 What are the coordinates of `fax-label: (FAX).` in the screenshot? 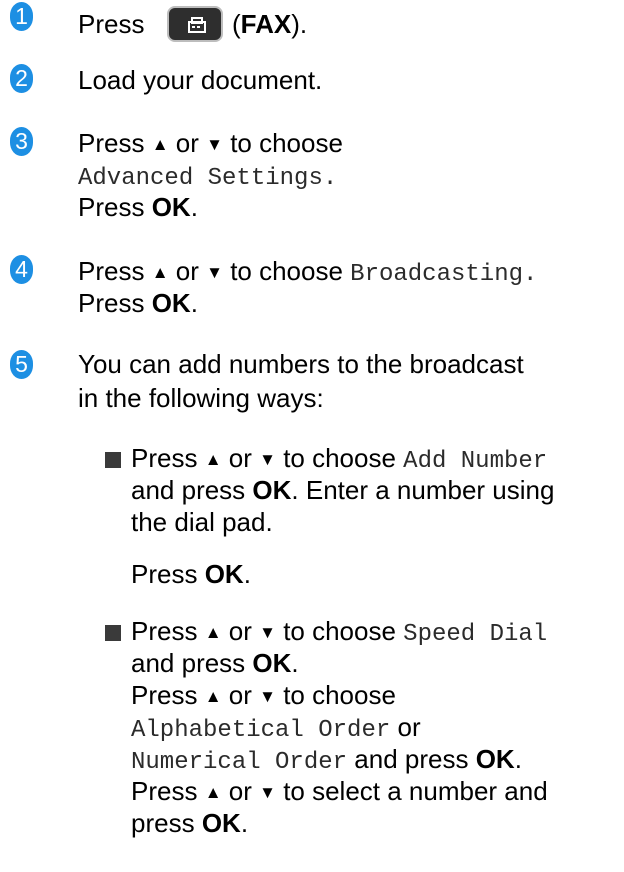 It's located at (270, 24).